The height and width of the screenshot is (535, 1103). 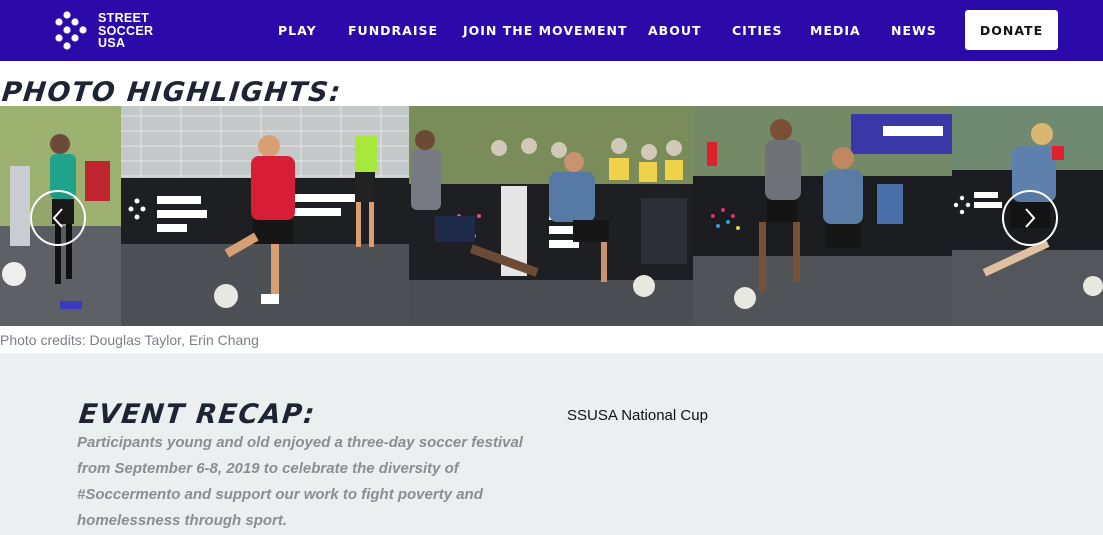 I want to click on nav-item-play: PLAY, so click(x=297, y=30).